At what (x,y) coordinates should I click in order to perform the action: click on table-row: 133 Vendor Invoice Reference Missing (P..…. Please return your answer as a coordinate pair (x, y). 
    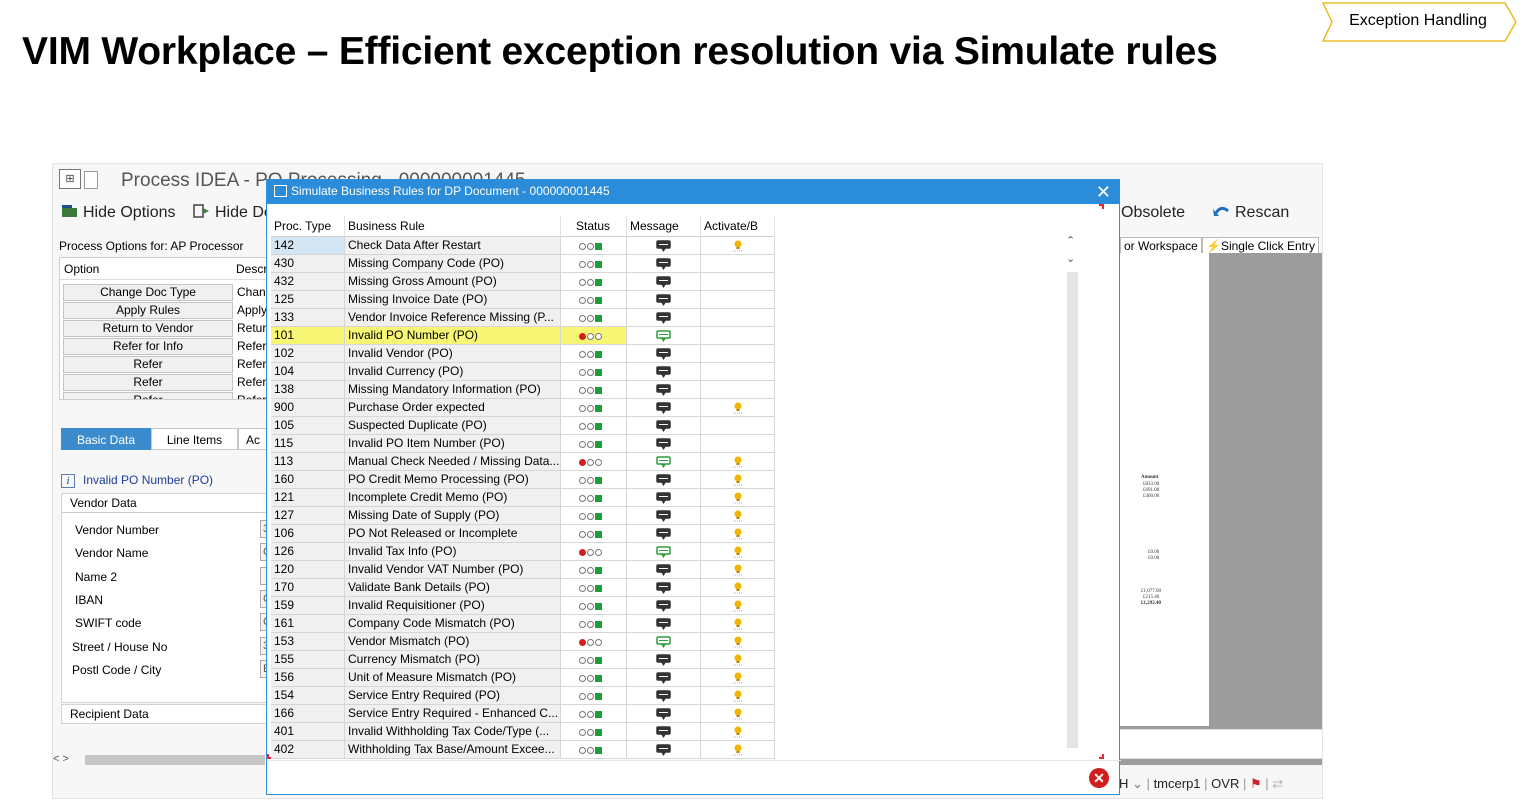
    Looking at the image, I should click on (523, 318).